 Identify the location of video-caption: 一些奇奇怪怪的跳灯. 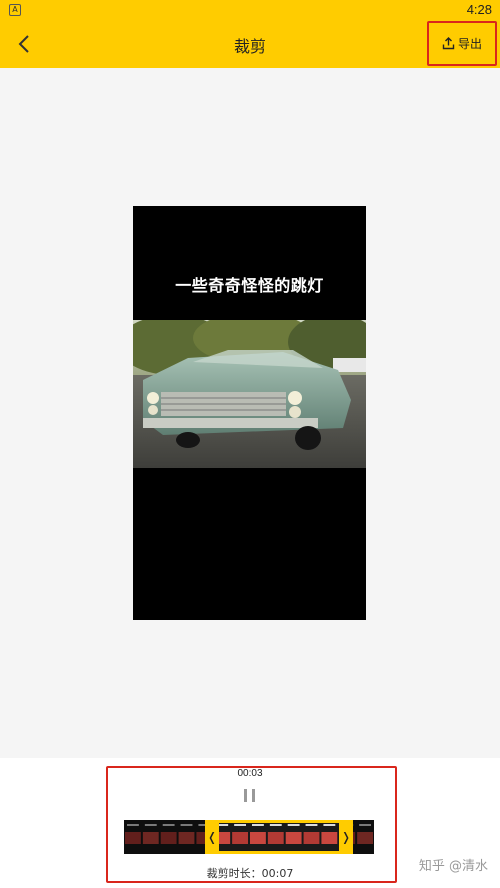
(249, 285).